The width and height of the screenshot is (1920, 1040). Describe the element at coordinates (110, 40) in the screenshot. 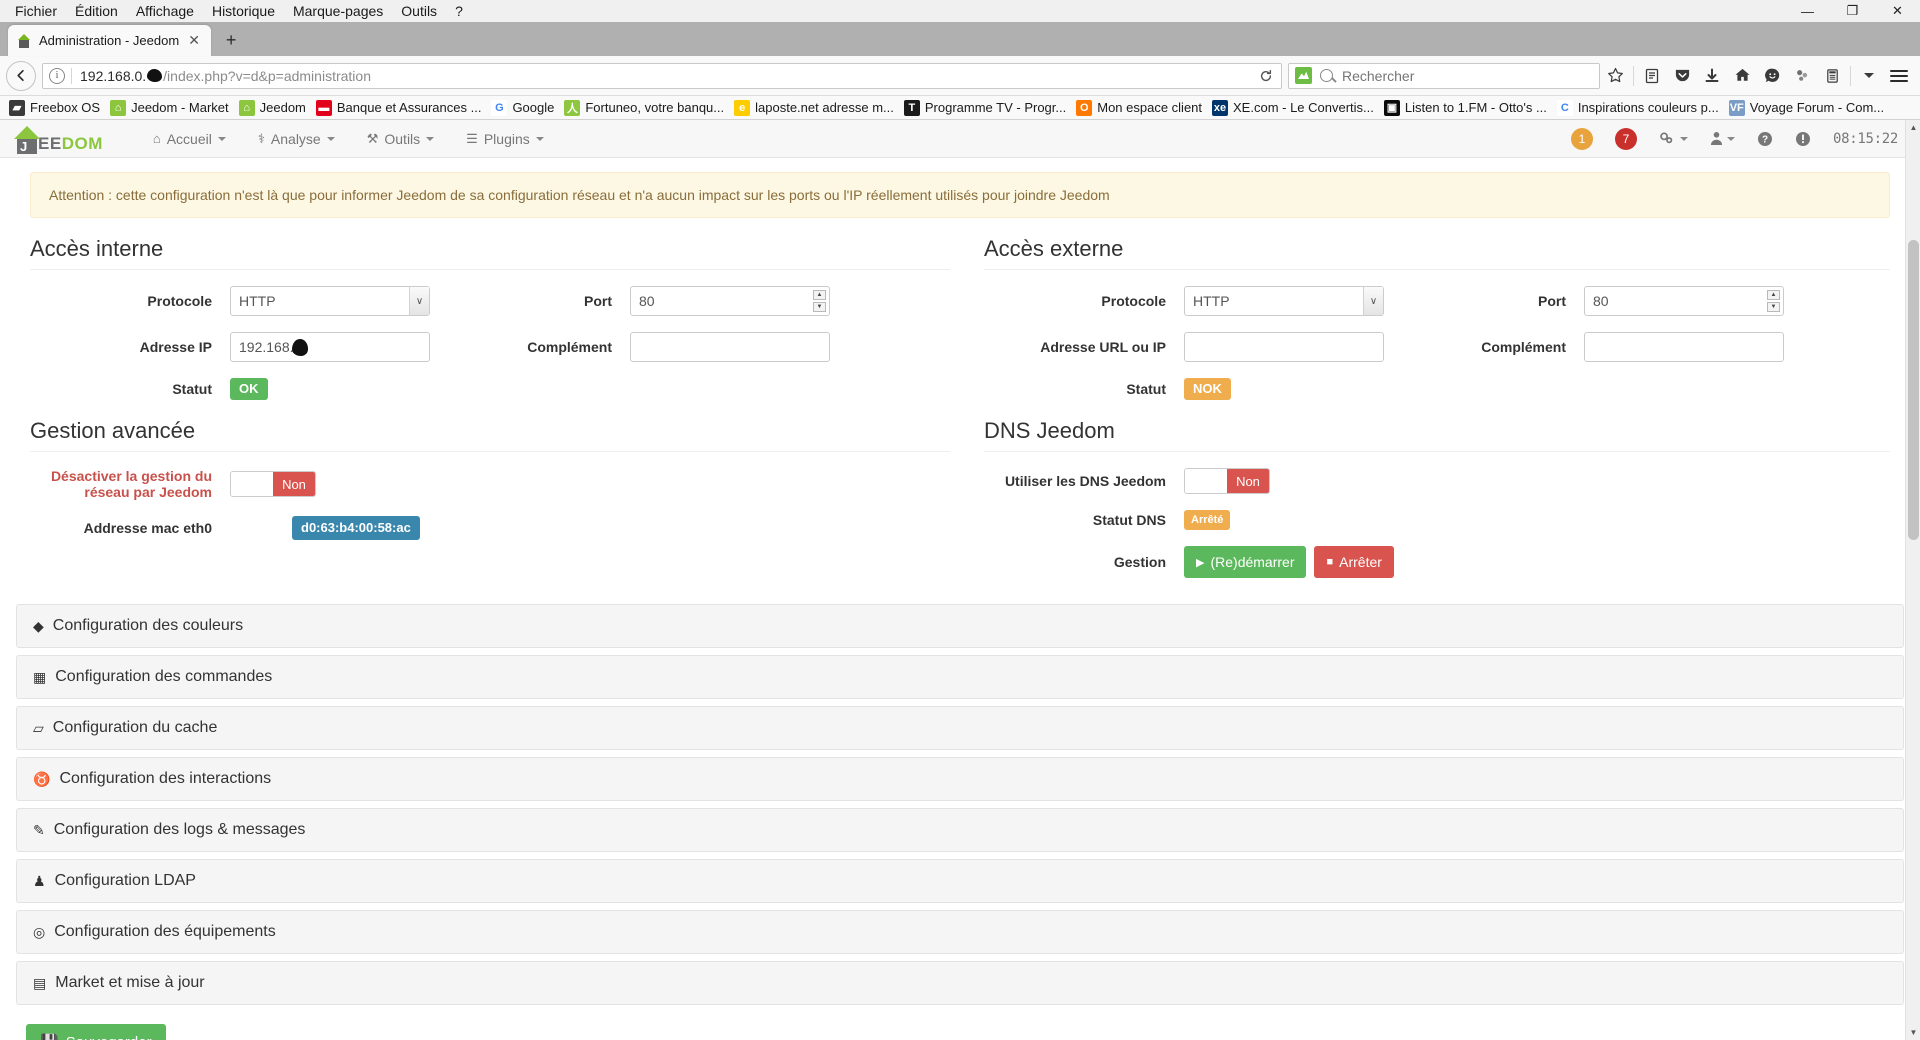

I see `tab-administration-jeedom: Administration - Jeedom ✕` at that location.